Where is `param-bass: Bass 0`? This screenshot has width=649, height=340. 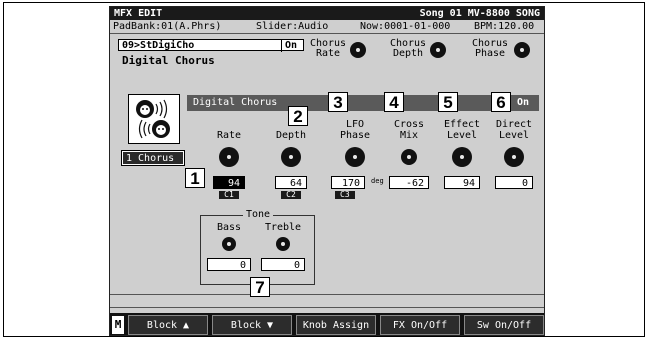
param-bass: Bass 0 is located at coordinates (229, 246).